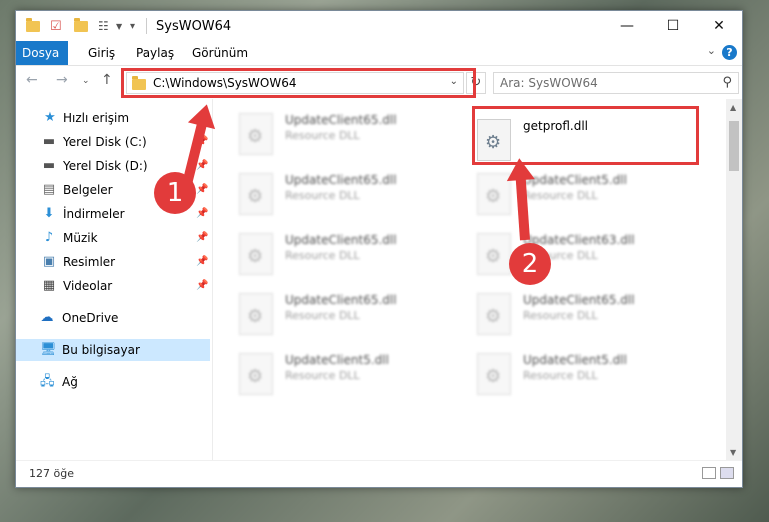  What do you see at coordinates (673, 26) in the screenshot?
I see `maximize-button: ☐` at bounding box center [673, 26].